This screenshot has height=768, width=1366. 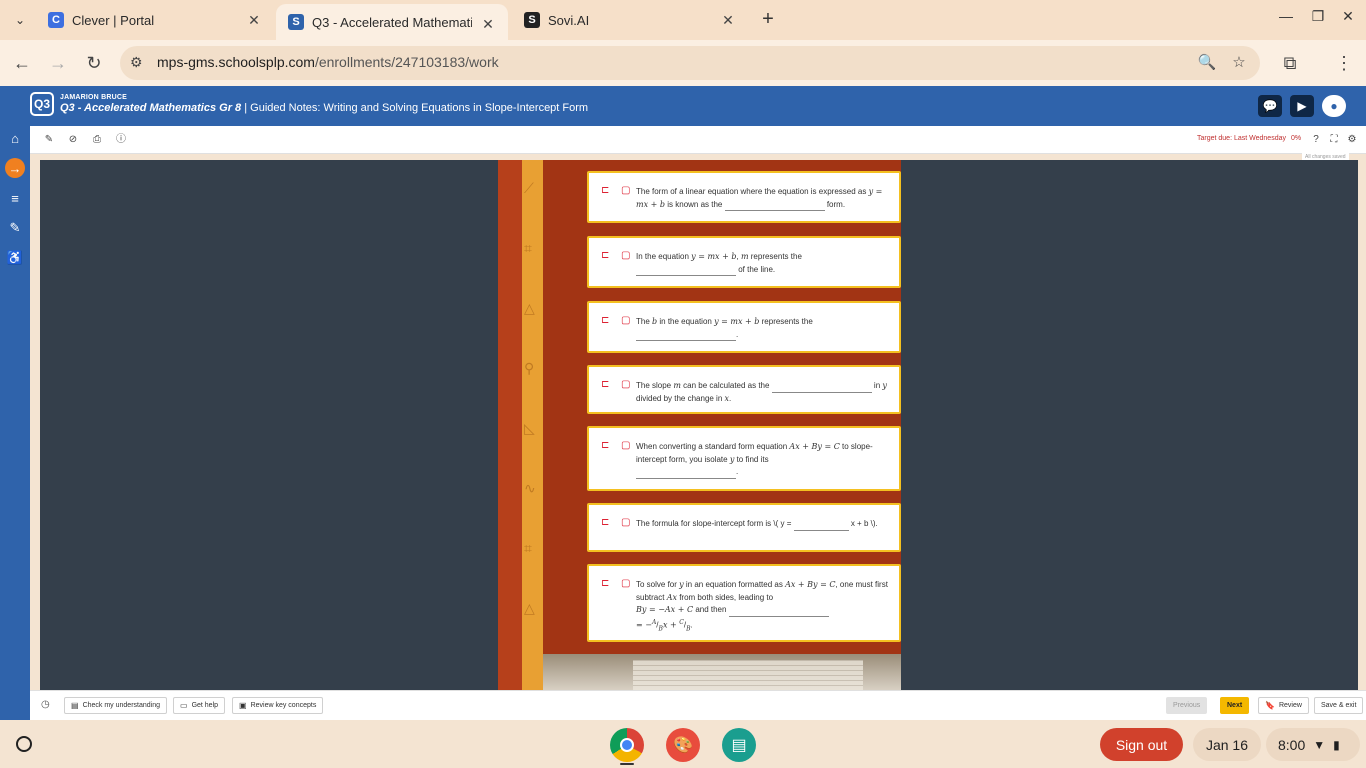 What do you see at coordinates (243, 705) in the screenshot?
I see `briefcase-icon: ▣` at bounding box center [243, 705].